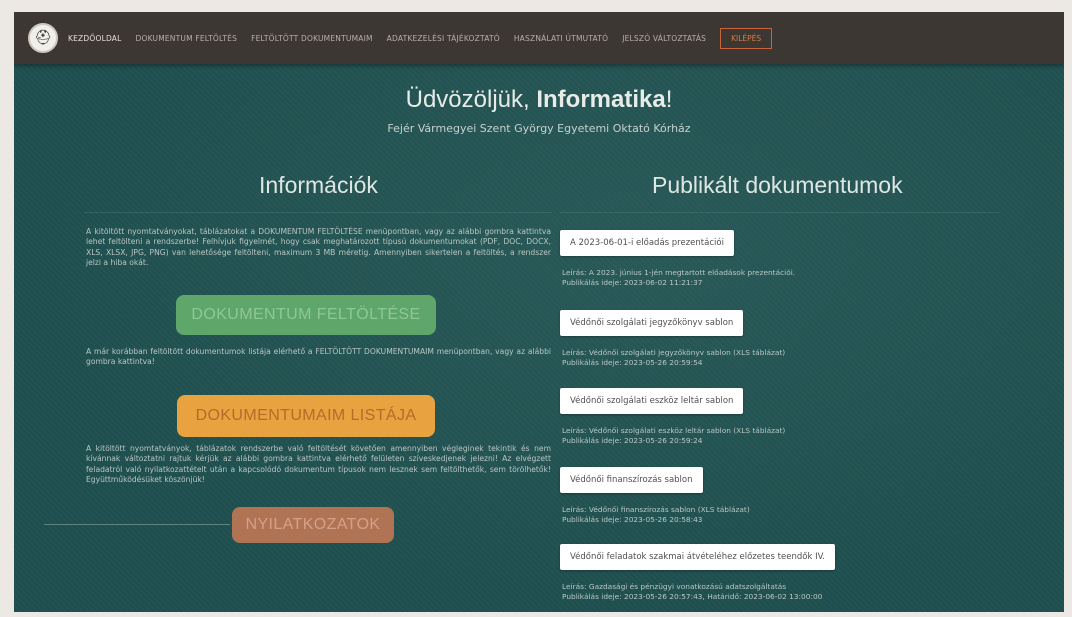  What do you see at coordinates (632, 519) in the screenshot?
I see `doc-publish-date: Publikálás ideje: 2023-05-26 20:58:43` at bounding box center [632, 519].